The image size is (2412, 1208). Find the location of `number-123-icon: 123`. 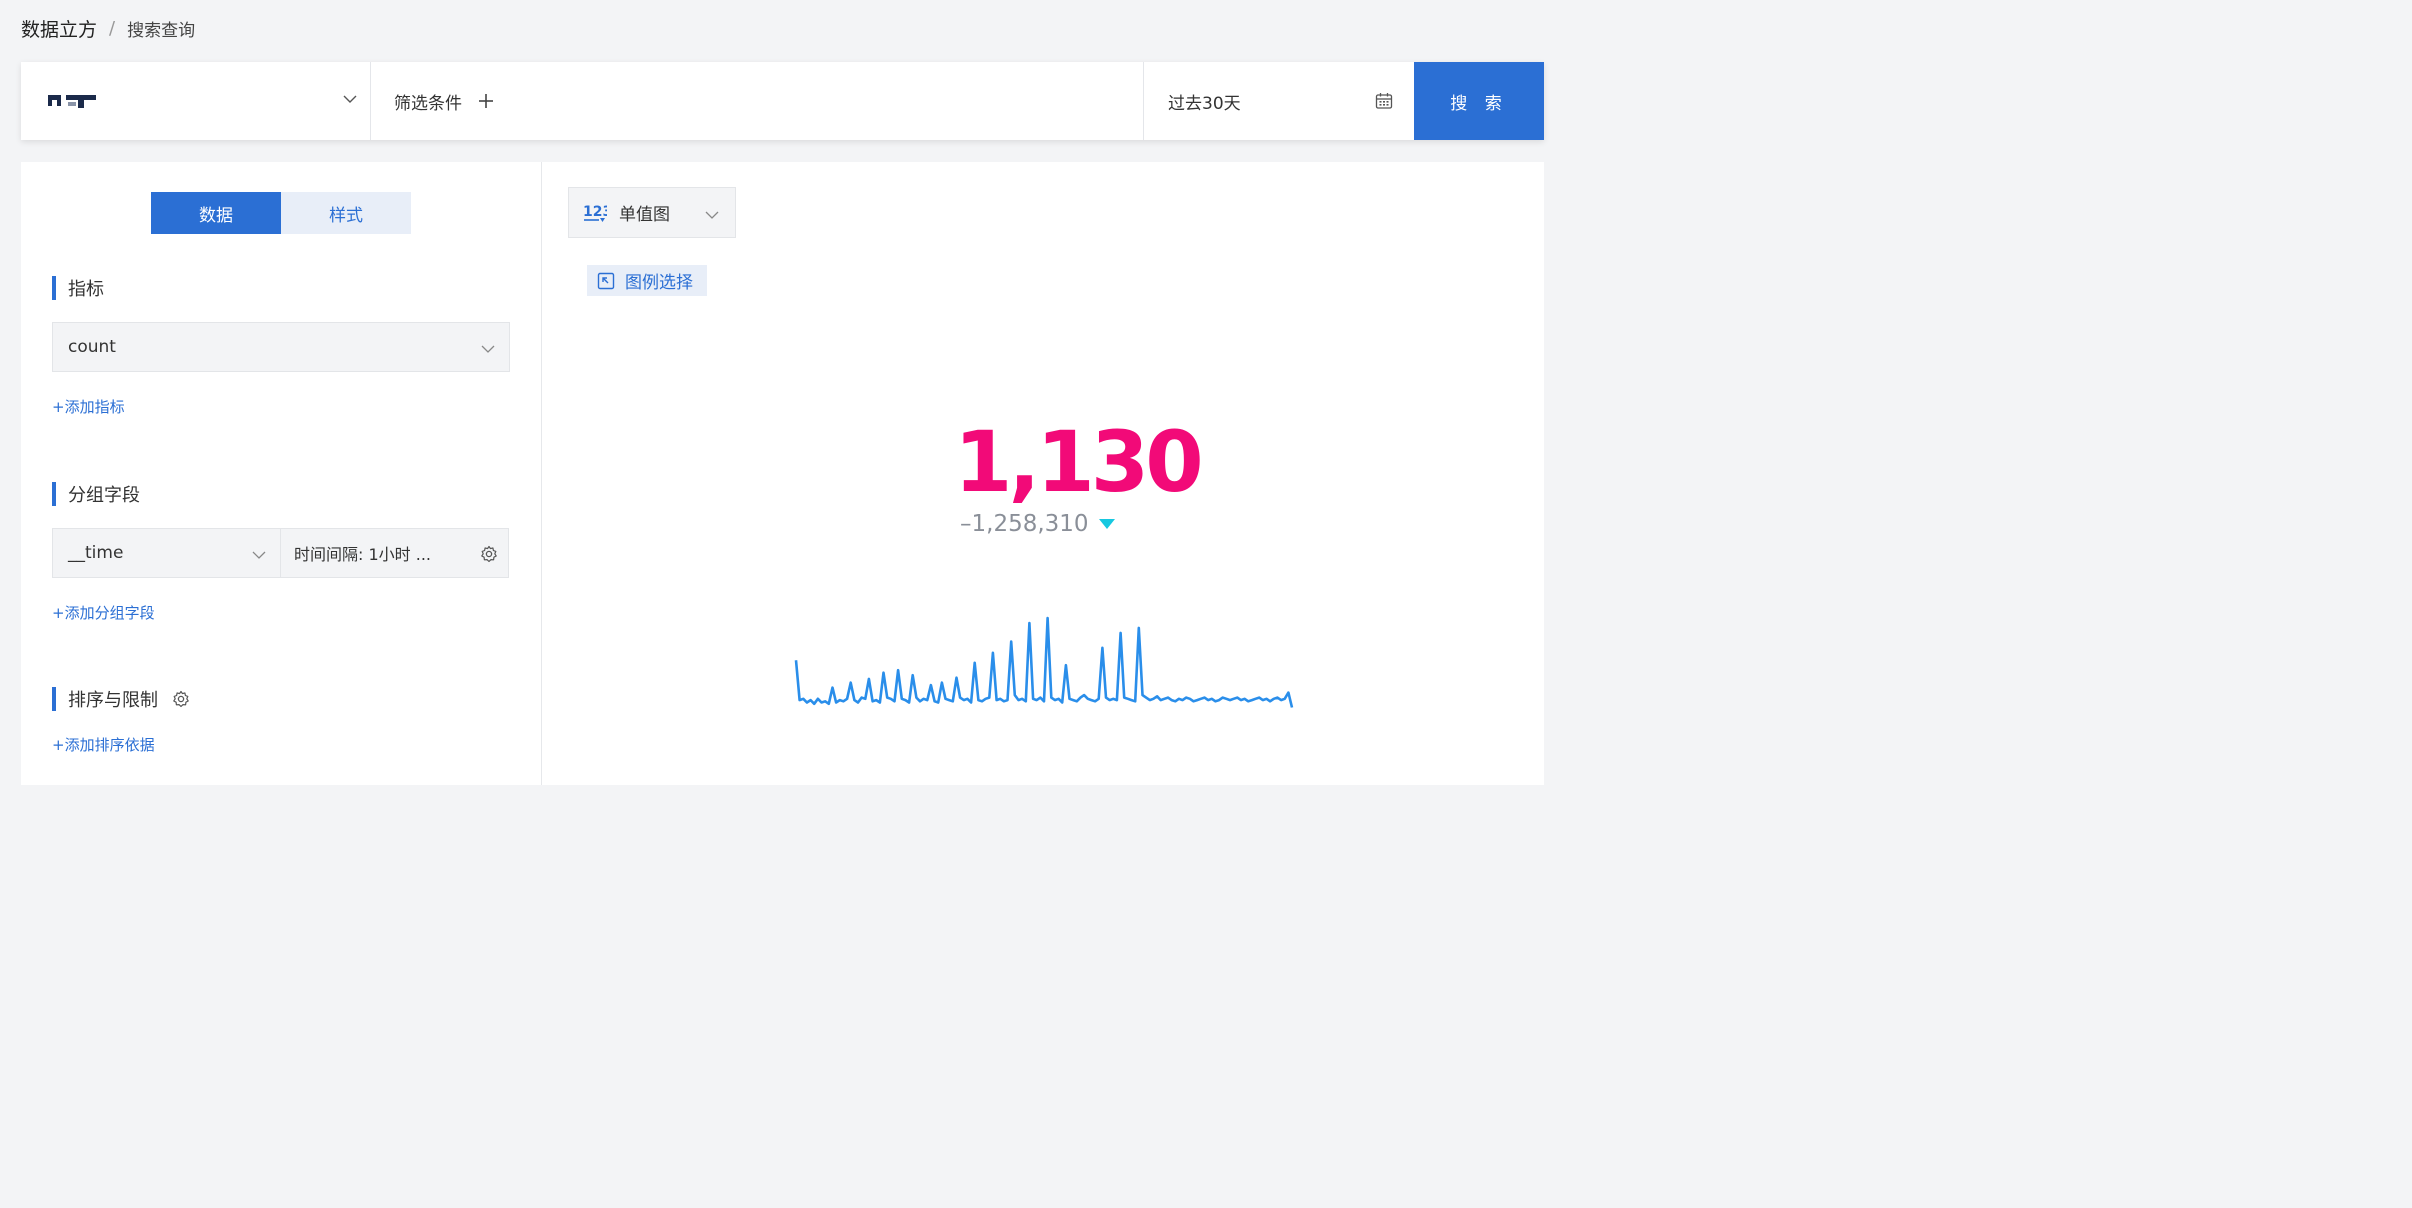

number-123-icon: 123 is located at coordinates (595, 213).